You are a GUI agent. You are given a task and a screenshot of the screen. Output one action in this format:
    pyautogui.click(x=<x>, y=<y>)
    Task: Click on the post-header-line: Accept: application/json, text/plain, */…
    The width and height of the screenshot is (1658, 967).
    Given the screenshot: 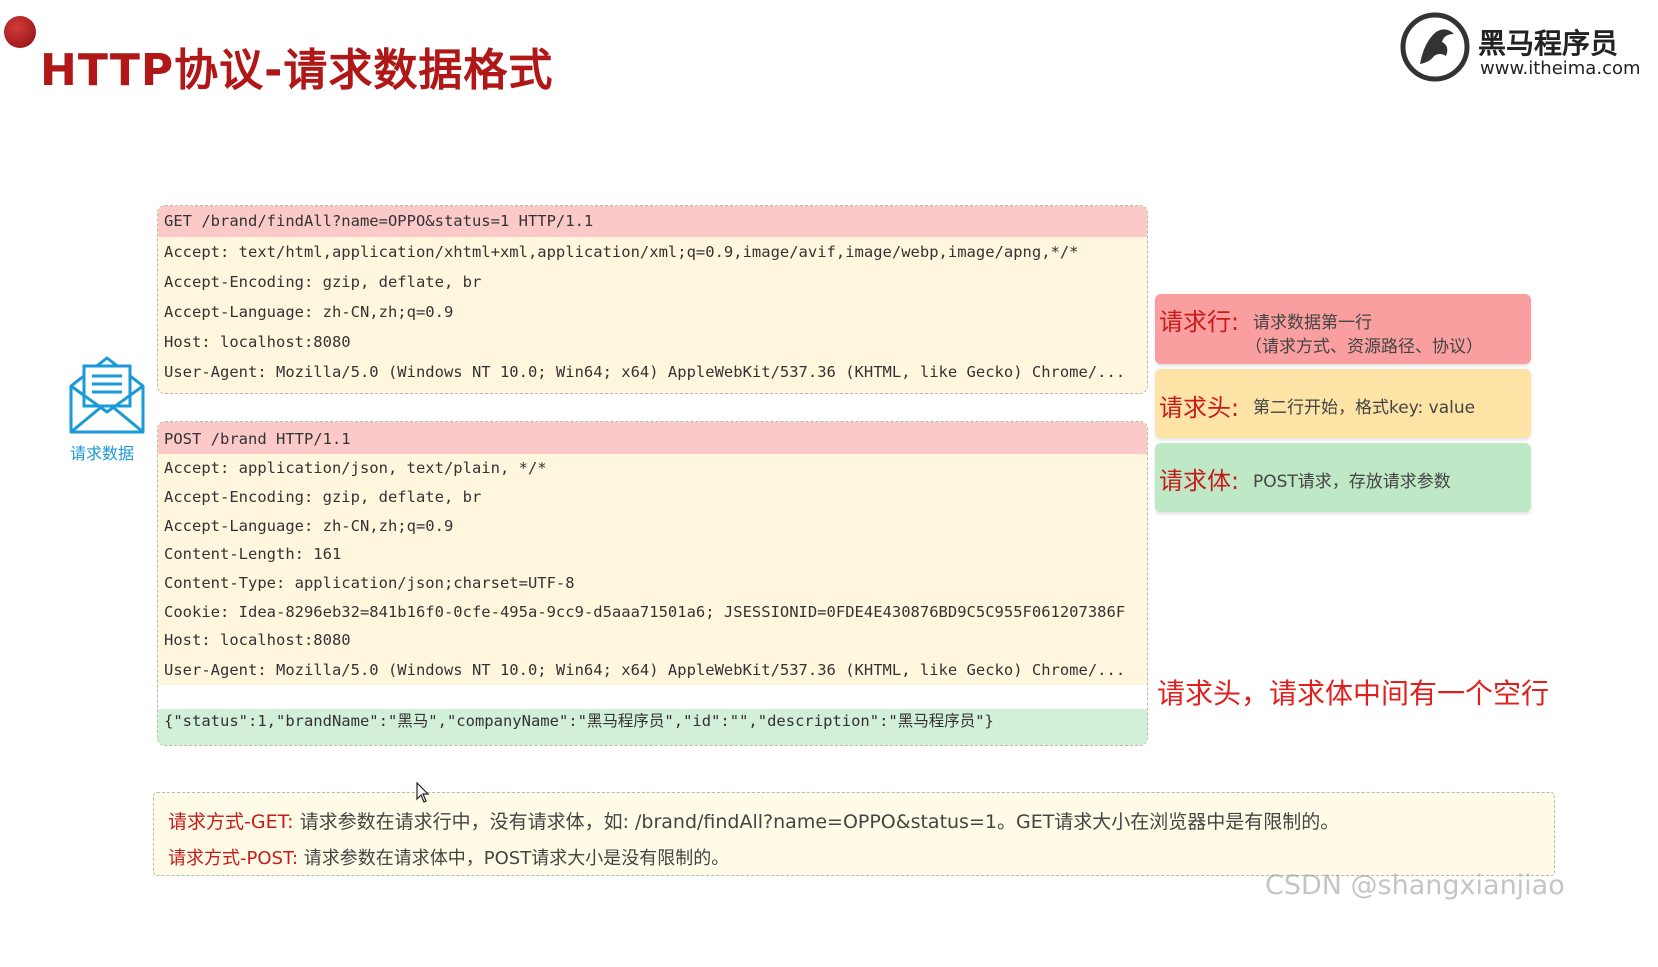 What is the action you would take?
    pyautogui.click(x=355, y=468)
    